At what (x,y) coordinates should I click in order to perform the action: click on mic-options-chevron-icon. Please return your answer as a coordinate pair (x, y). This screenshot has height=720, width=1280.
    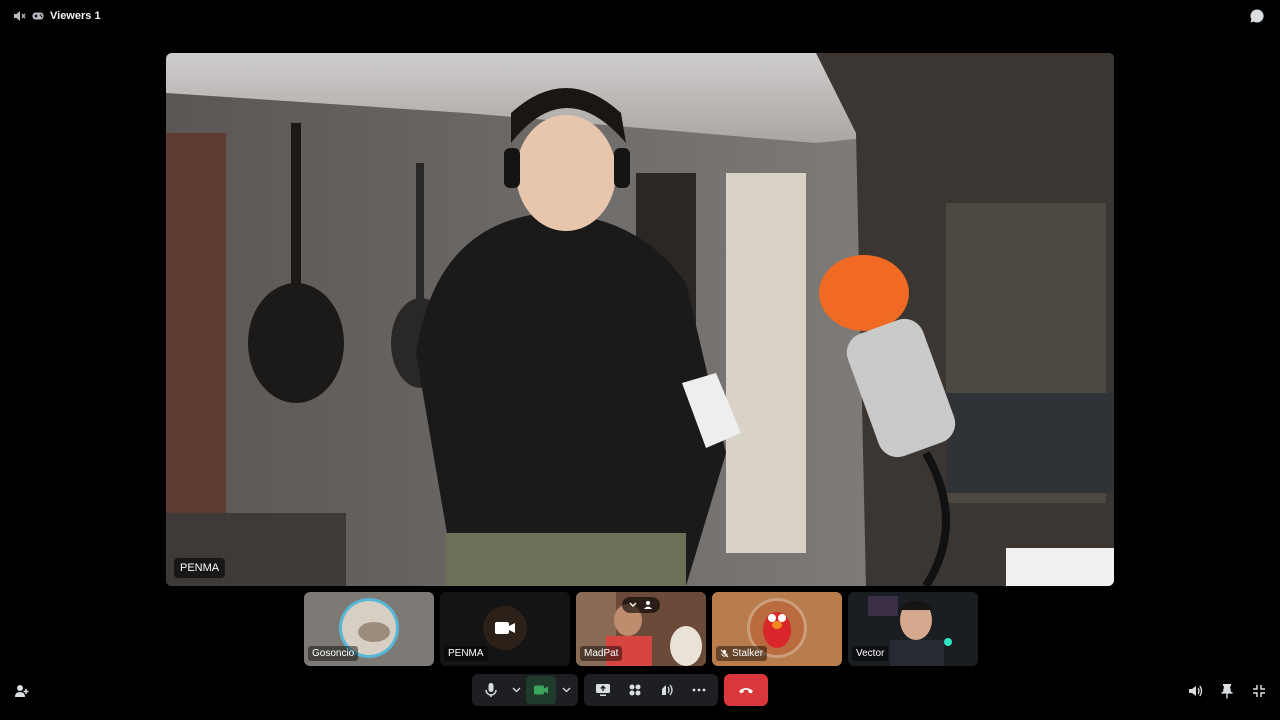
    Looking at the image, I should click on (516, 690).